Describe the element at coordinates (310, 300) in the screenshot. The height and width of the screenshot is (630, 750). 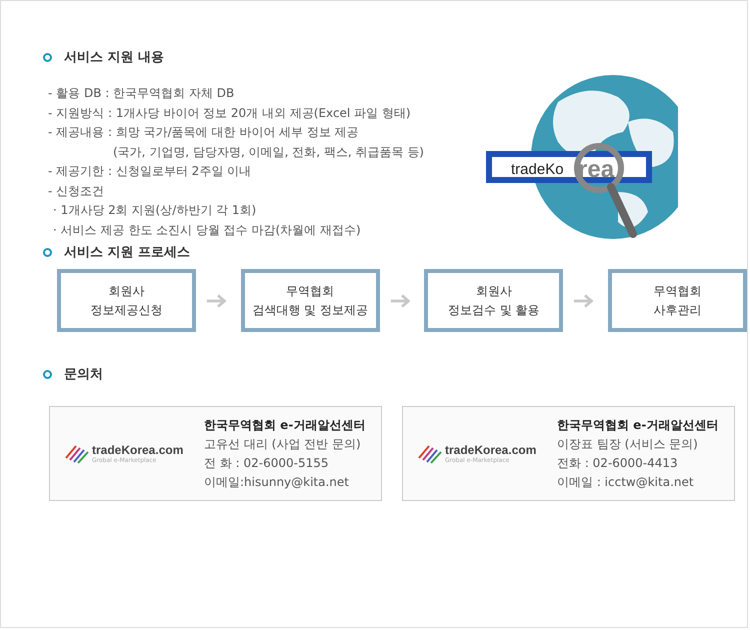
I see `process-step: 무역협회 검색대행 및 정보제공` at that location.